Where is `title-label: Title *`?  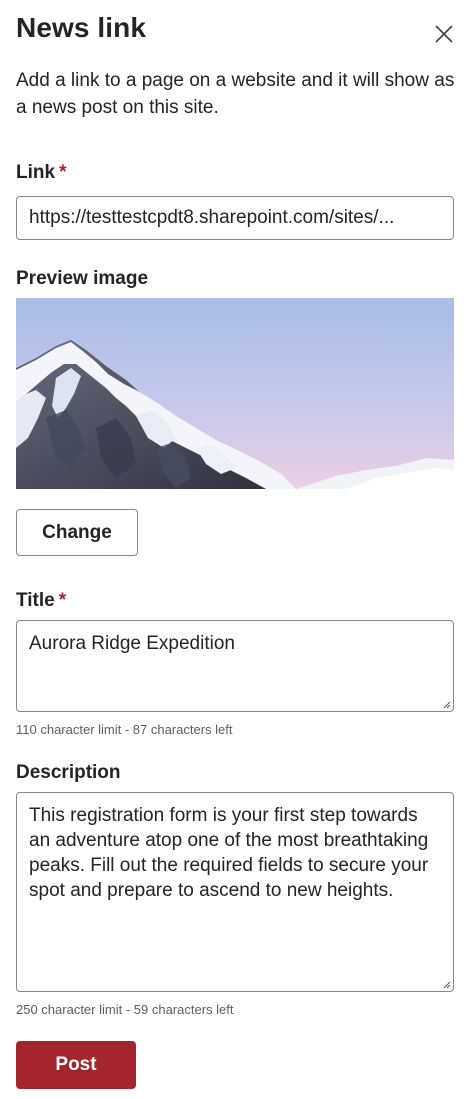 title-label: Title * is located at coordinates (41, 601).